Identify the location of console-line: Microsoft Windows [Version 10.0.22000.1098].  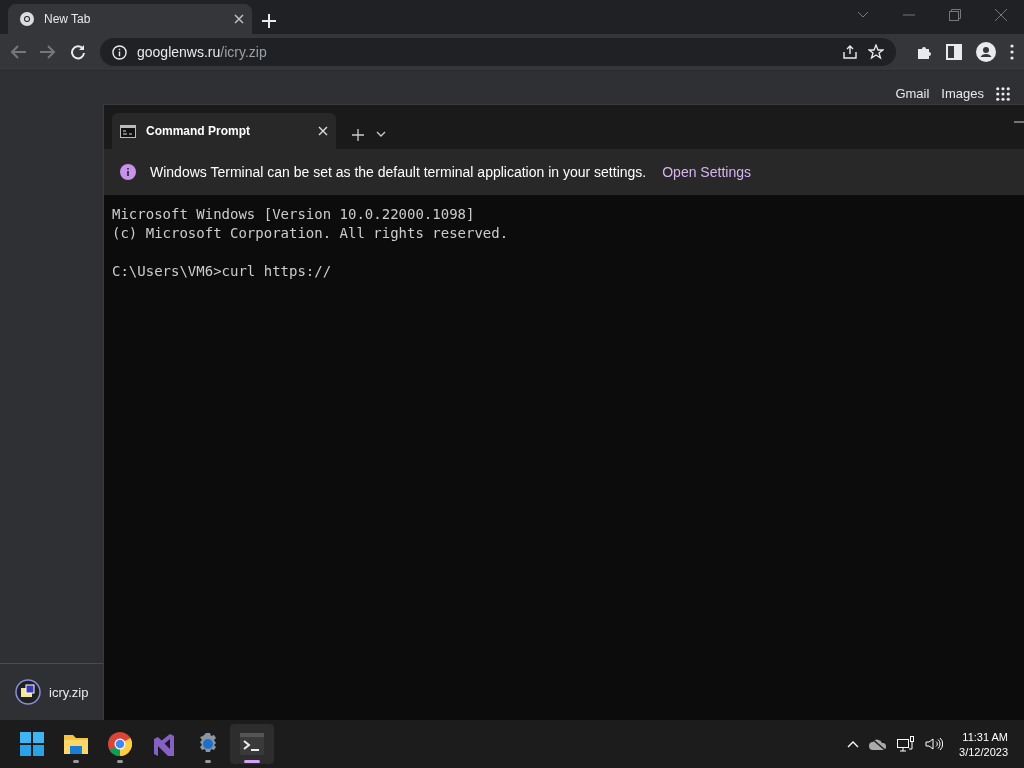
(294, 214).